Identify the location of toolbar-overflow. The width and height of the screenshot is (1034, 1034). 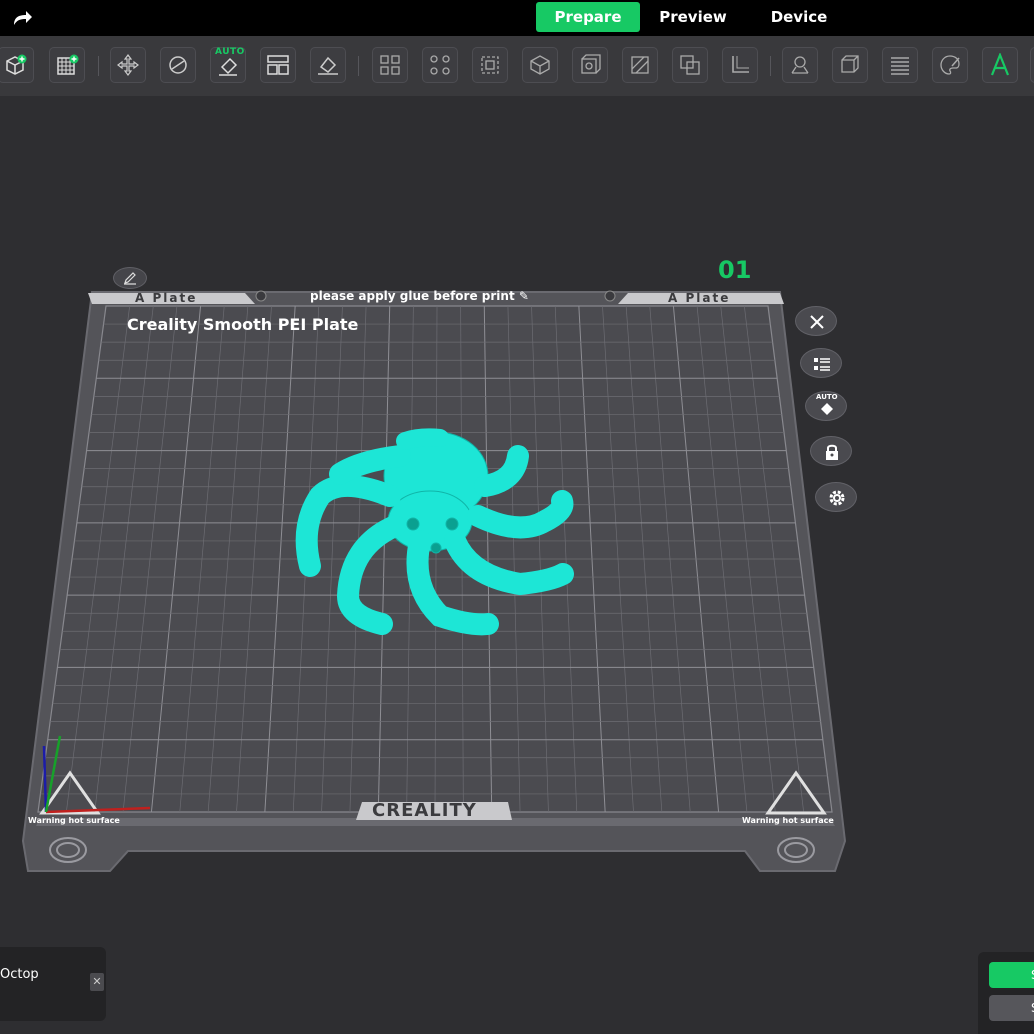
(1032, 65).